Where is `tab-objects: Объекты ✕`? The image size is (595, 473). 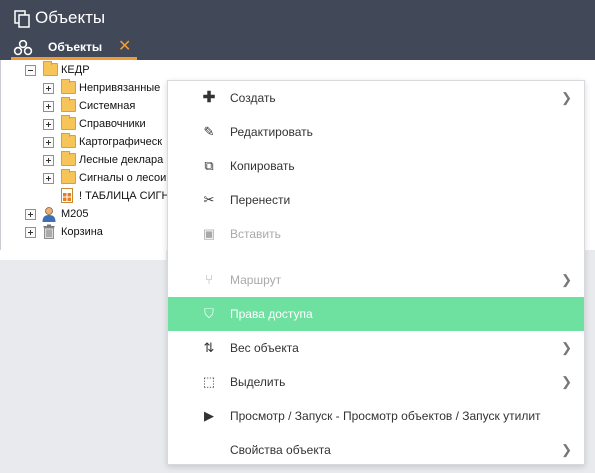 tab-objects: Объекты ✕ is located at coordinates (68, 48).